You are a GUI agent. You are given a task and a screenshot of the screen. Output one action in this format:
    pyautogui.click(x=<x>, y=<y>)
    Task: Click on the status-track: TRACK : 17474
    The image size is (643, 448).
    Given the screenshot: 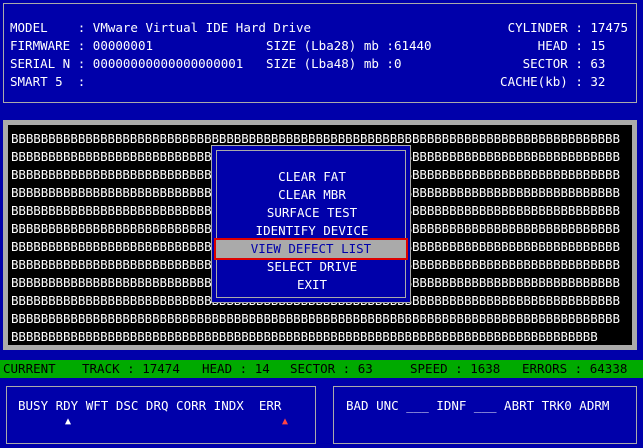 What is the action you would take?
    pyautogui.click(x=131, y=369)
    